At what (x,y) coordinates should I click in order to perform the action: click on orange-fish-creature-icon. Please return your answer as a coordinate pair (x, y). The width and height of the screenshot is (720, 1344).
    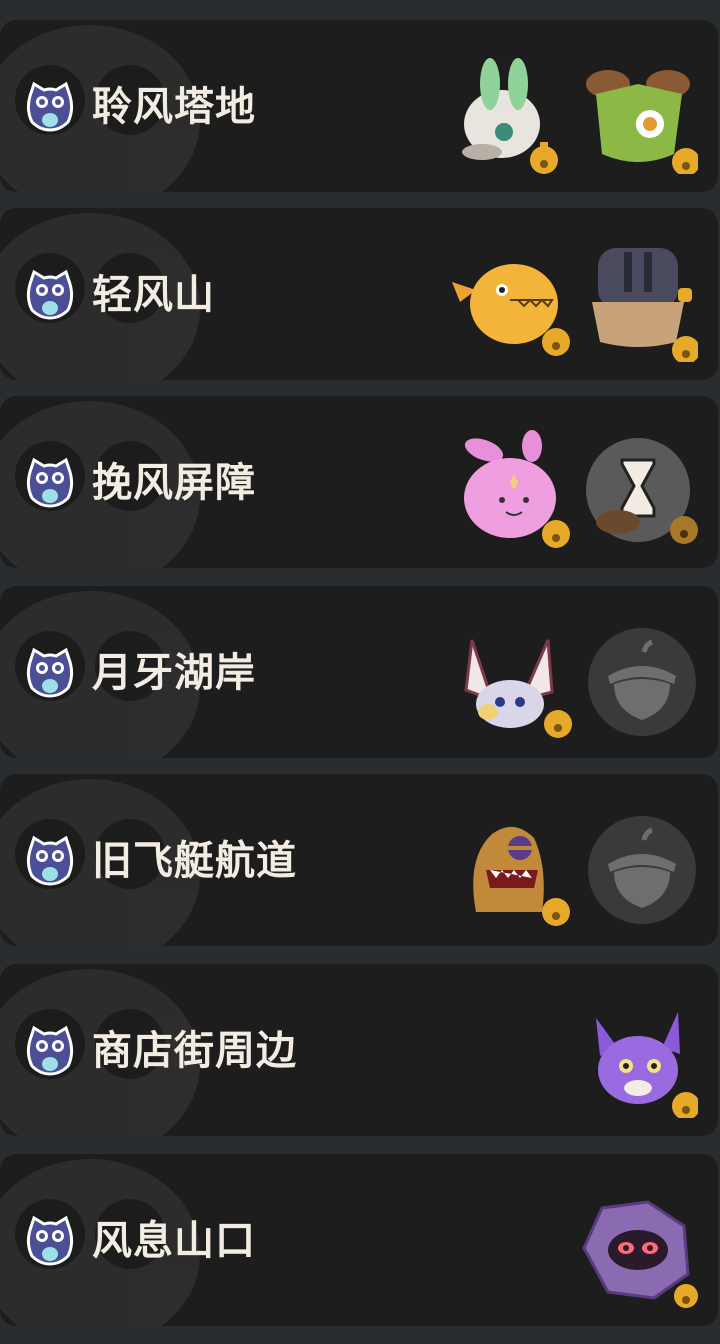
    Looking at the image, I should click on (512, 302).